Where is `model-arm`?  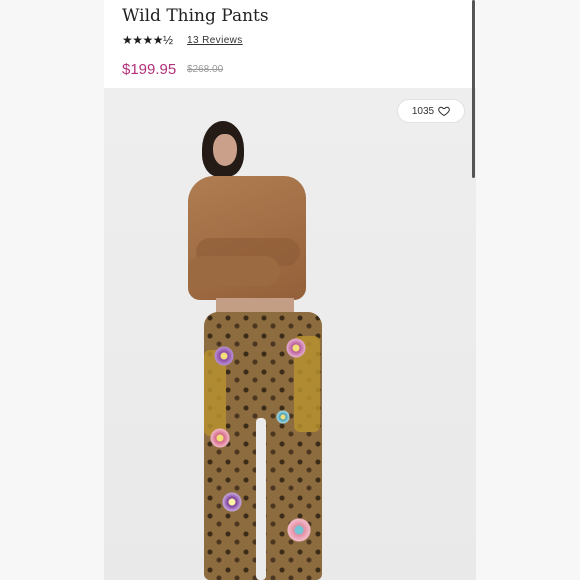
model-arm is located at coordinates (234, 271).